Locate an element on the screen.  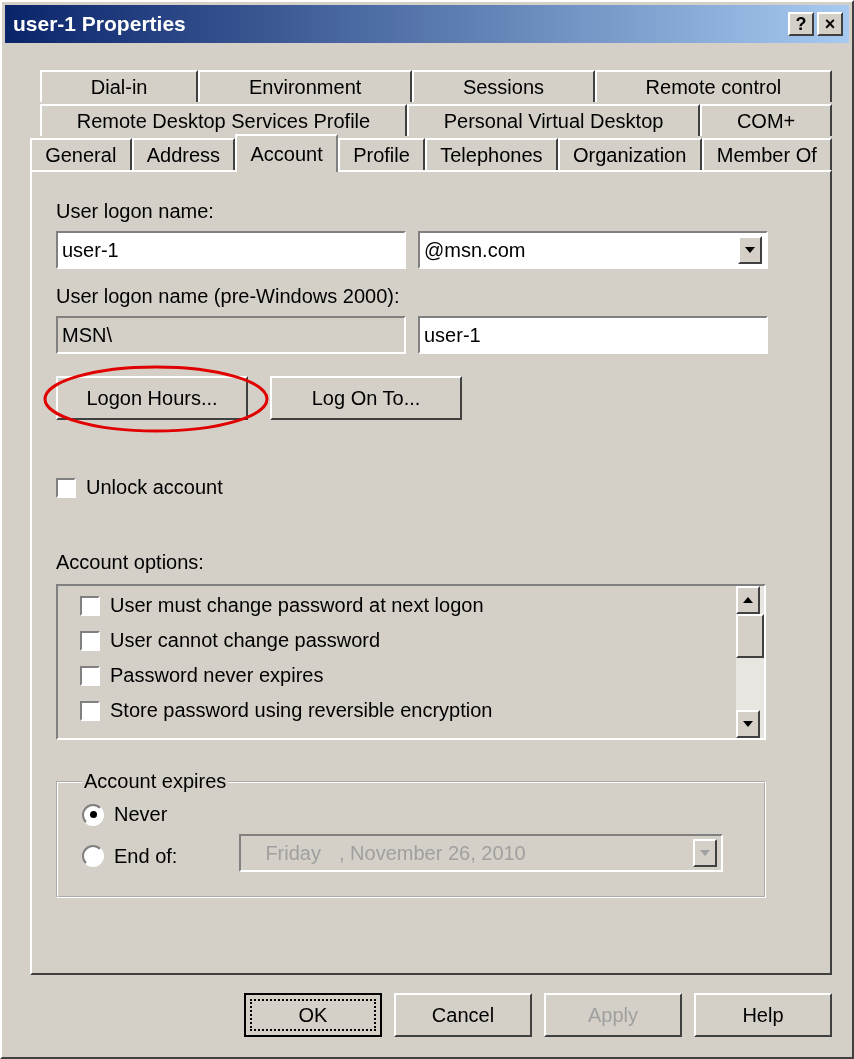
tab: General is located at coordinates (81, 154).